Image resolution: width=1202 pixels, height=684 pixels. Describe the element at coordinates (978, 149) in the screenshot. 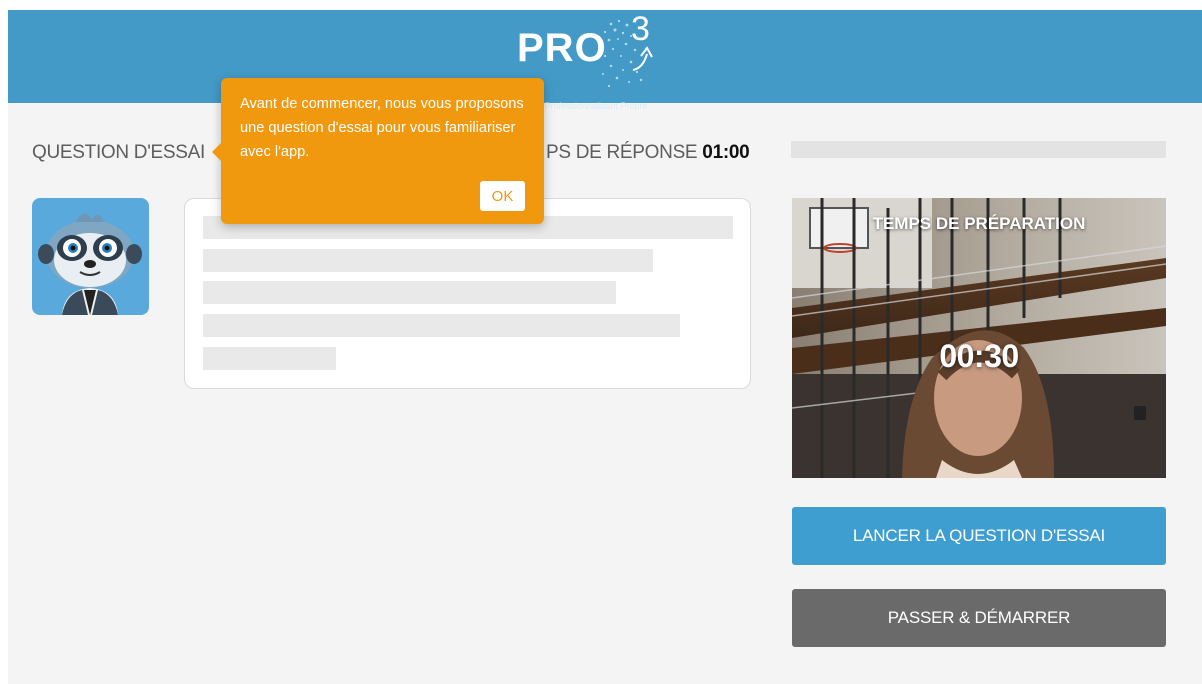

I see `progress-placeholder` at that location.